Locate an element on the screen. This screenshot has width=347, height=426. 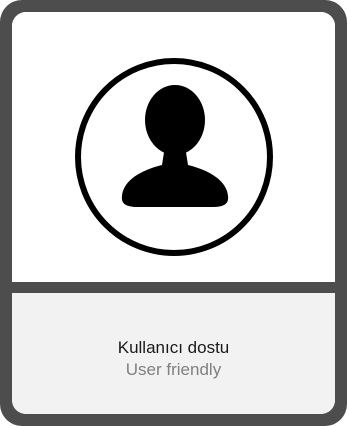
caption-secondary: User friendly is located at coordinates (173, 369).